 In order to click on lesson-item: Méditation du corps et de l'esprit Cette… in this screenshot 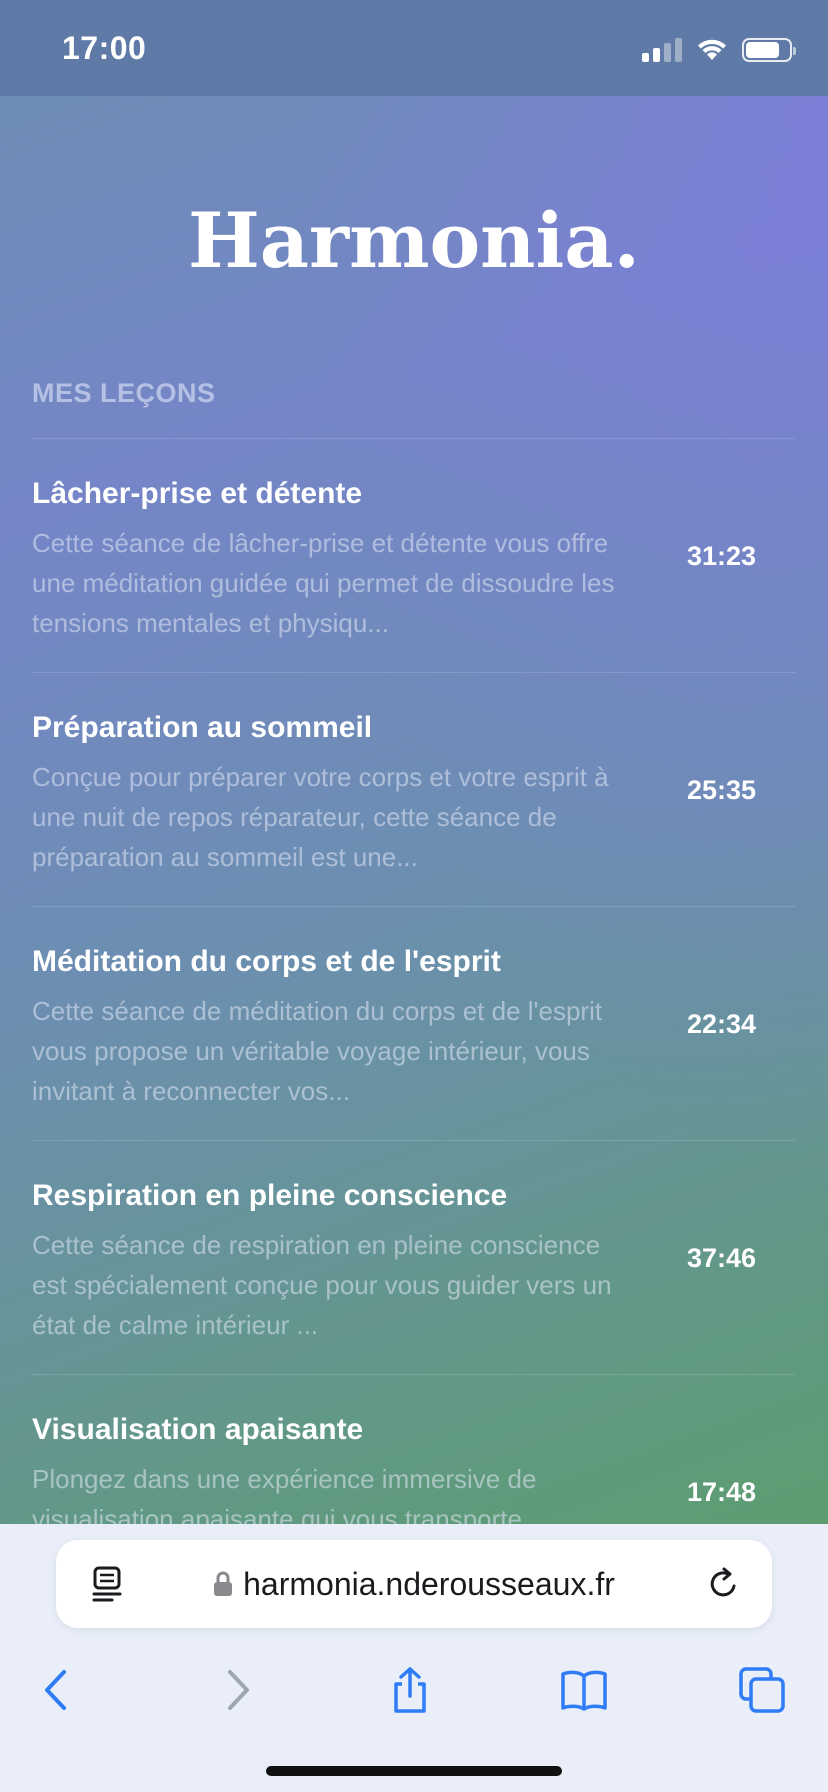, I will do `click(414, 1023)`.